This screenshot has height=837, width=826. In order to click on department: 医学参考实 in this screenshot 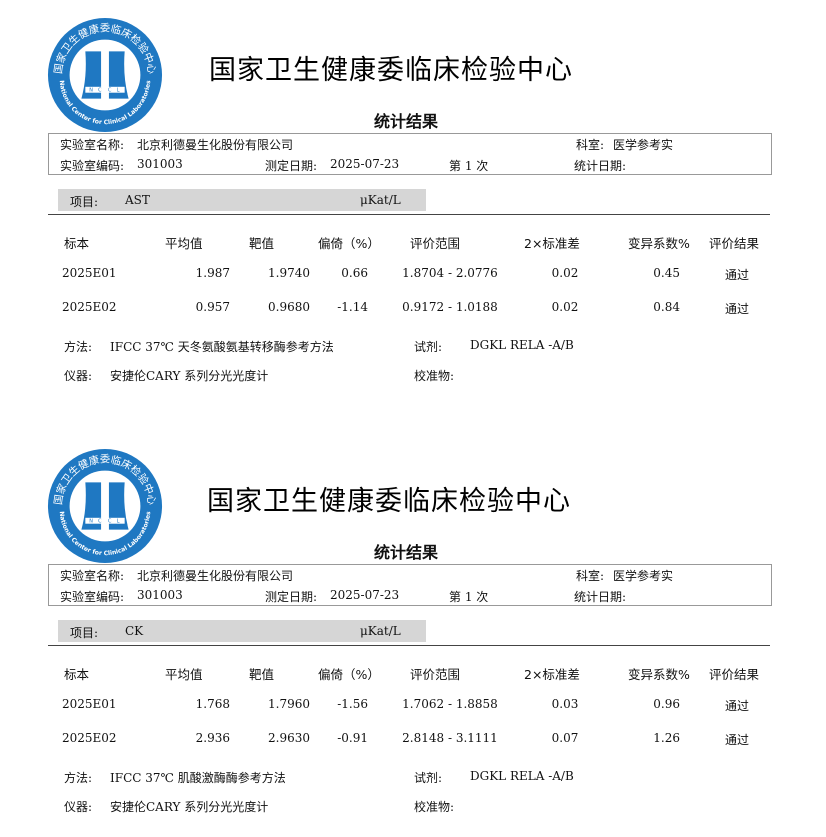, I will do `click(643, 576)`.